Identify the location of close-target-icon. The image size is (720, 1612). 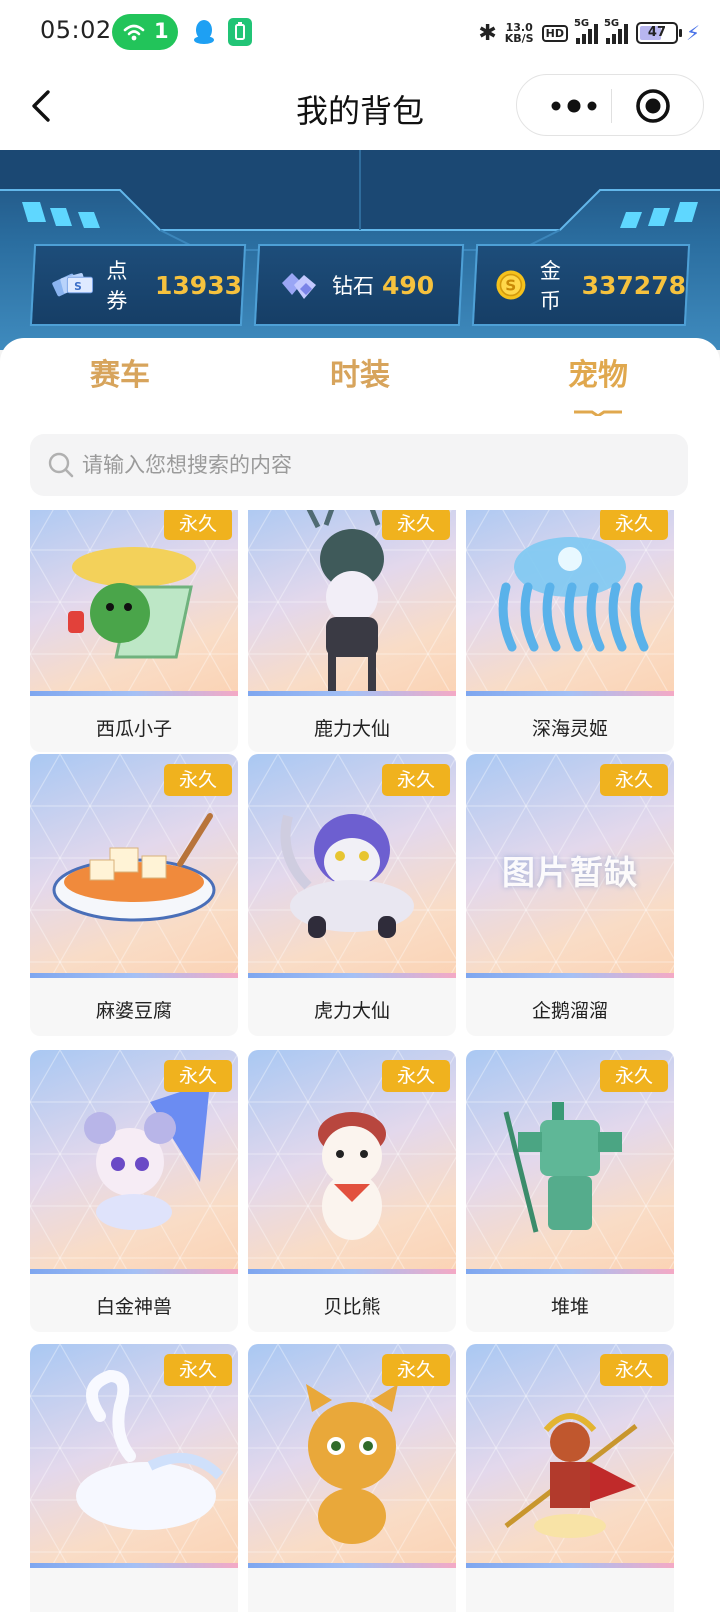
(653, 106).